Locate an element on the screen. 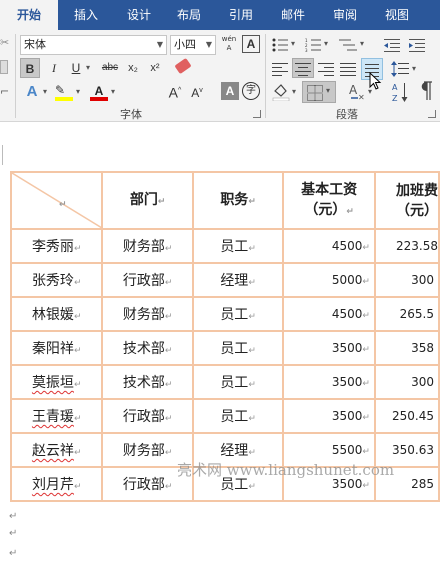  font-size-select: 小四 ▼ is located at coordinates (193, 45).